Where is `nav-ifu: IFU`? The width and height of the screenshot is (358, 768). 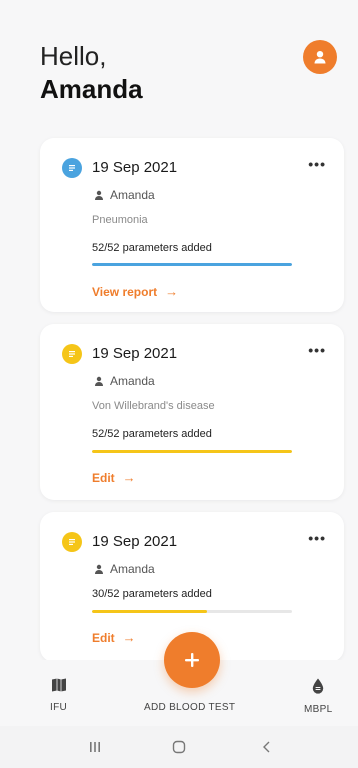
nav-ifu: IFU is located at coordinates (58, 695).